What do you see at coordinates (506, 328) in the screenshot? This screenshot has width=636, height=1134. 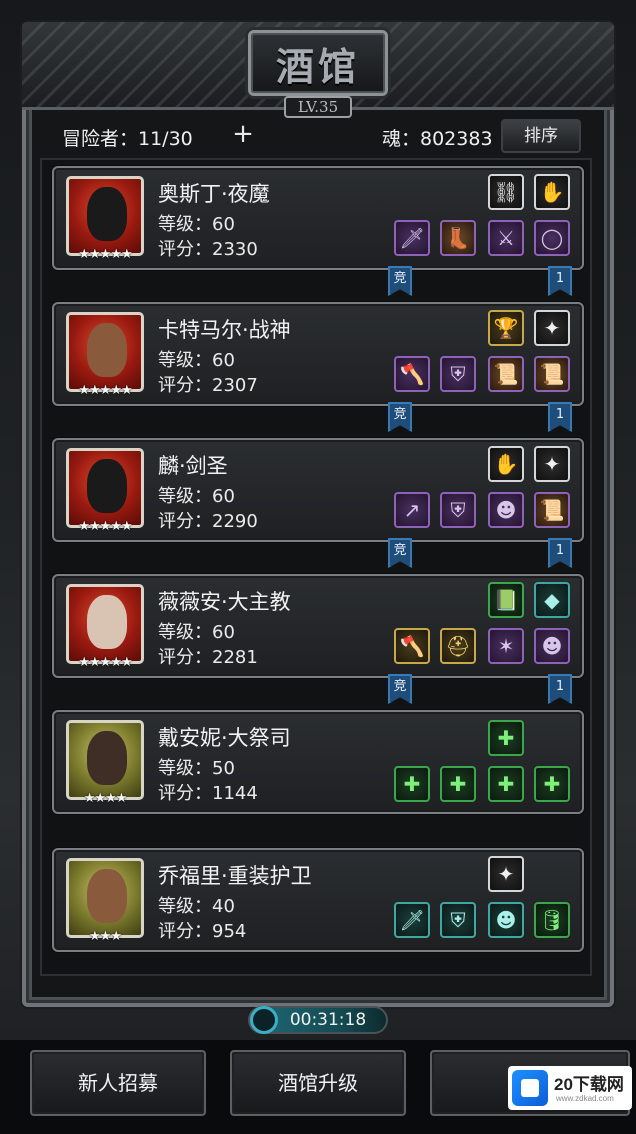 I see `trophy-icon: 🏆` at bounding box center [506, 328].